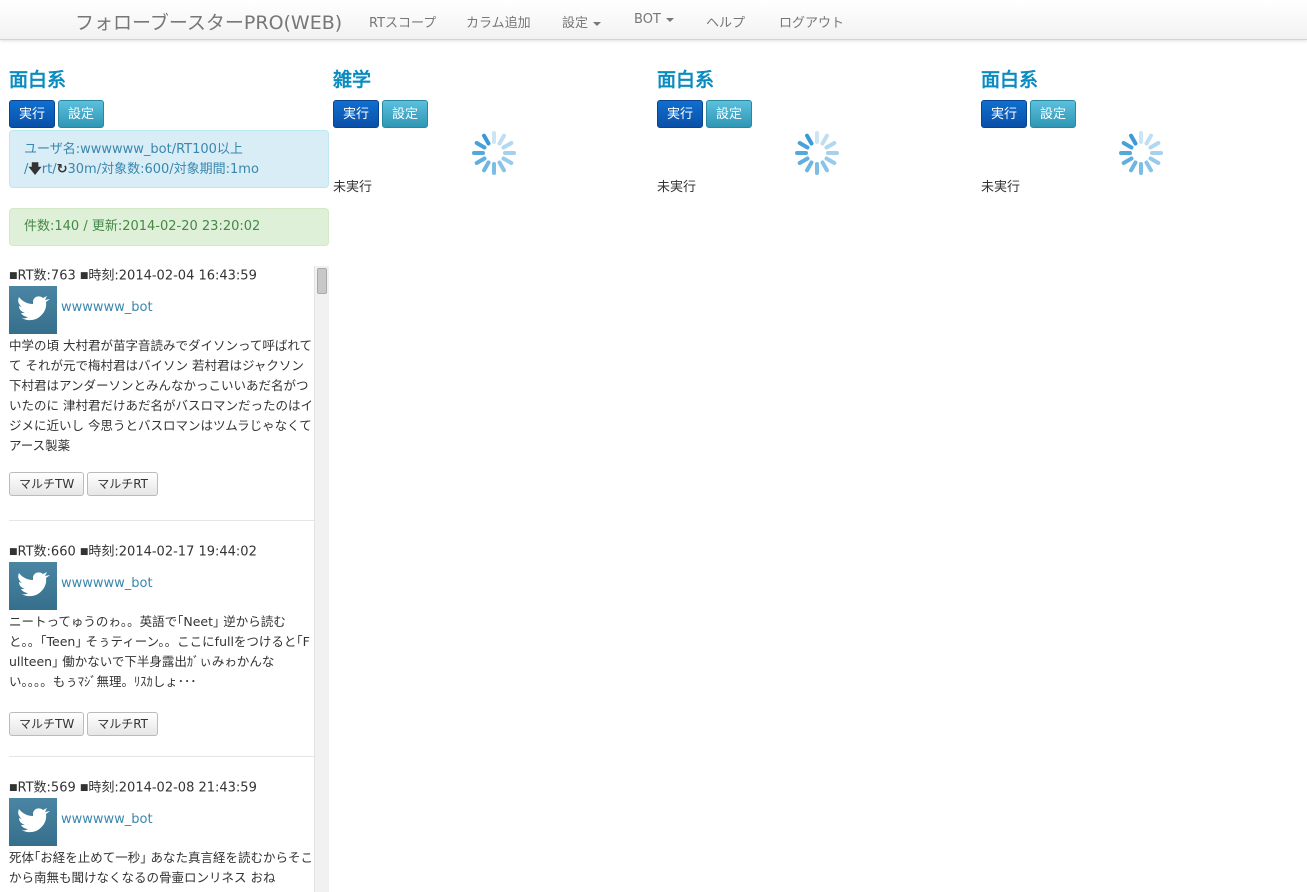 The image size is (1307, 892). I want to click on nav-bot-label: BOT, so click(647, 19).